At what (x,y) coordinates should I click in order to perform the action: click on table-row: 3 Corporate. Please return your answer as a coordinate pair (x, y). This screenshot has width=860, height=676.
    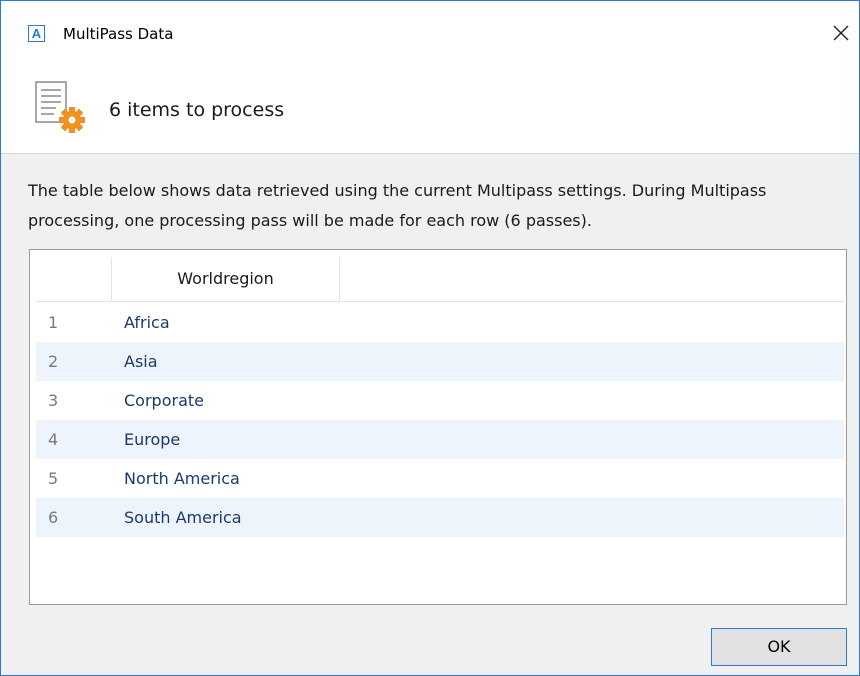
    Looking at the image, I should click on (440, 400).